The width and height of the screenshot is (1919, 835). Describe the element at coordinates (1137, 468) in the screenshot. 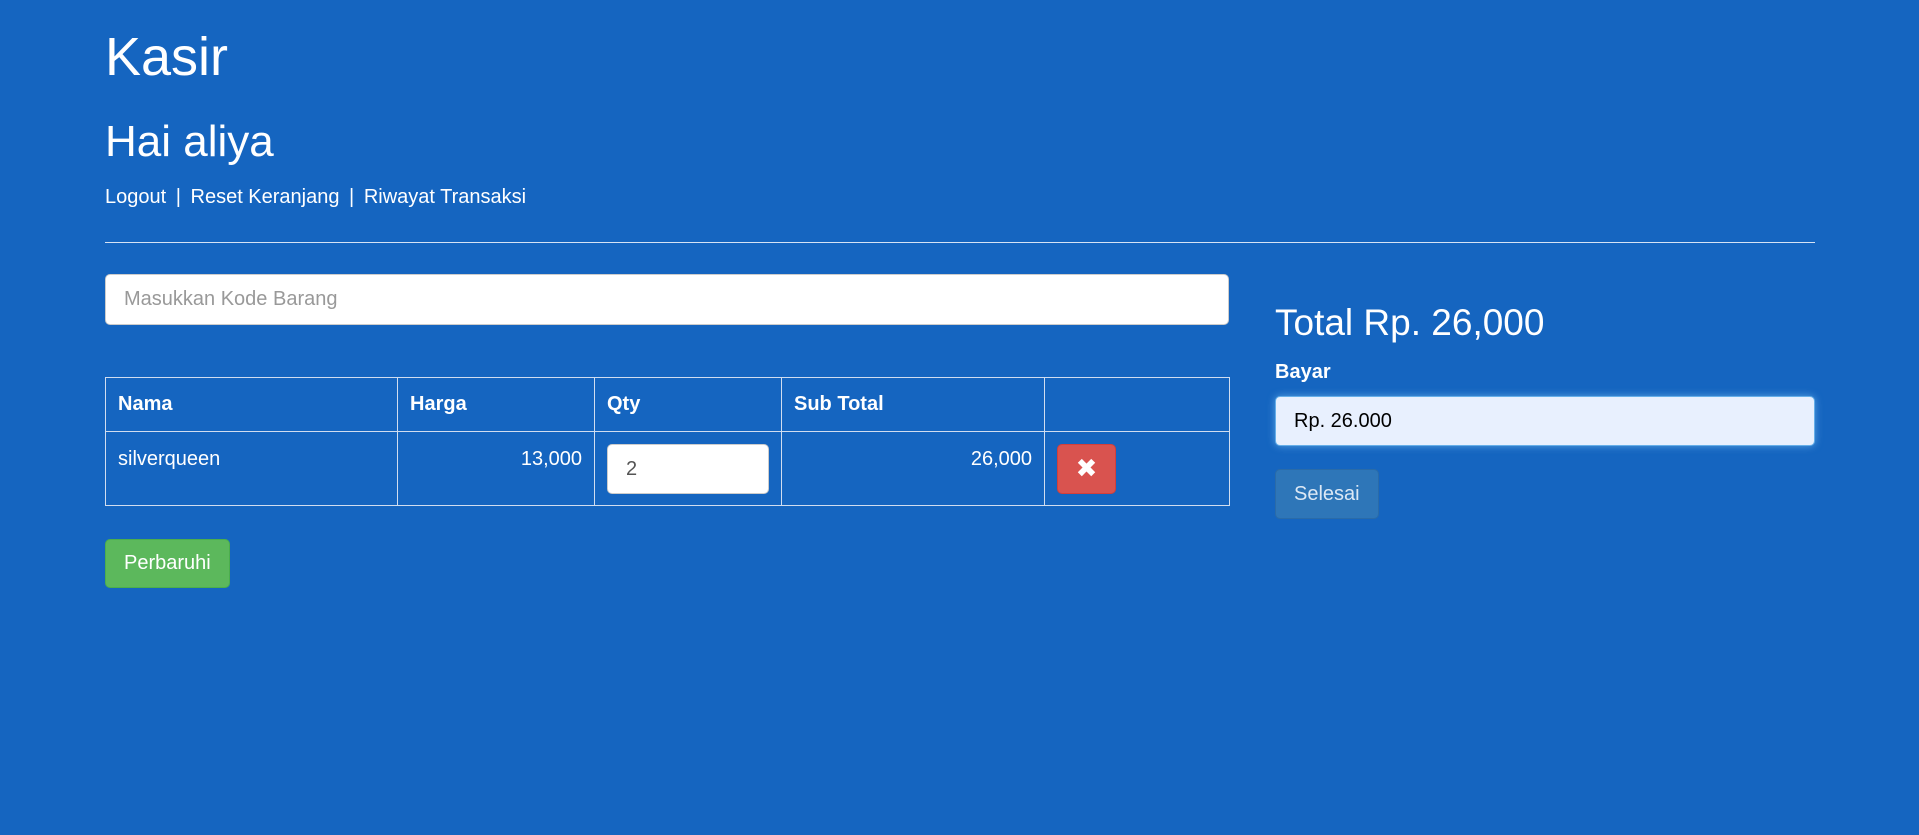

I see `cell-action: ✖` at that location.